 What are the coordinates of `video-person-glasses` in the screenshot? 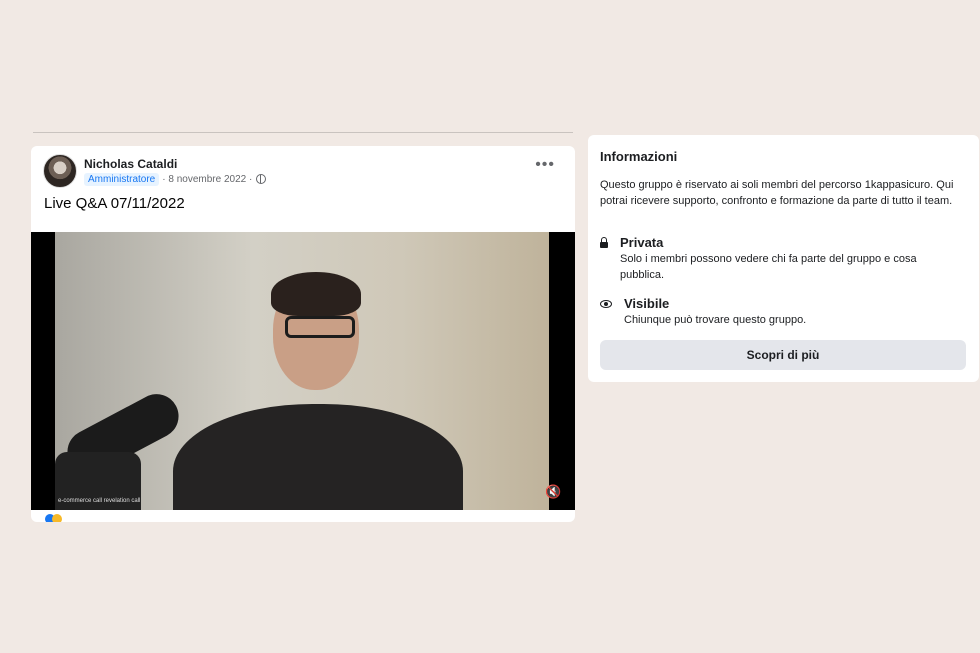 It's located at (320, 327).